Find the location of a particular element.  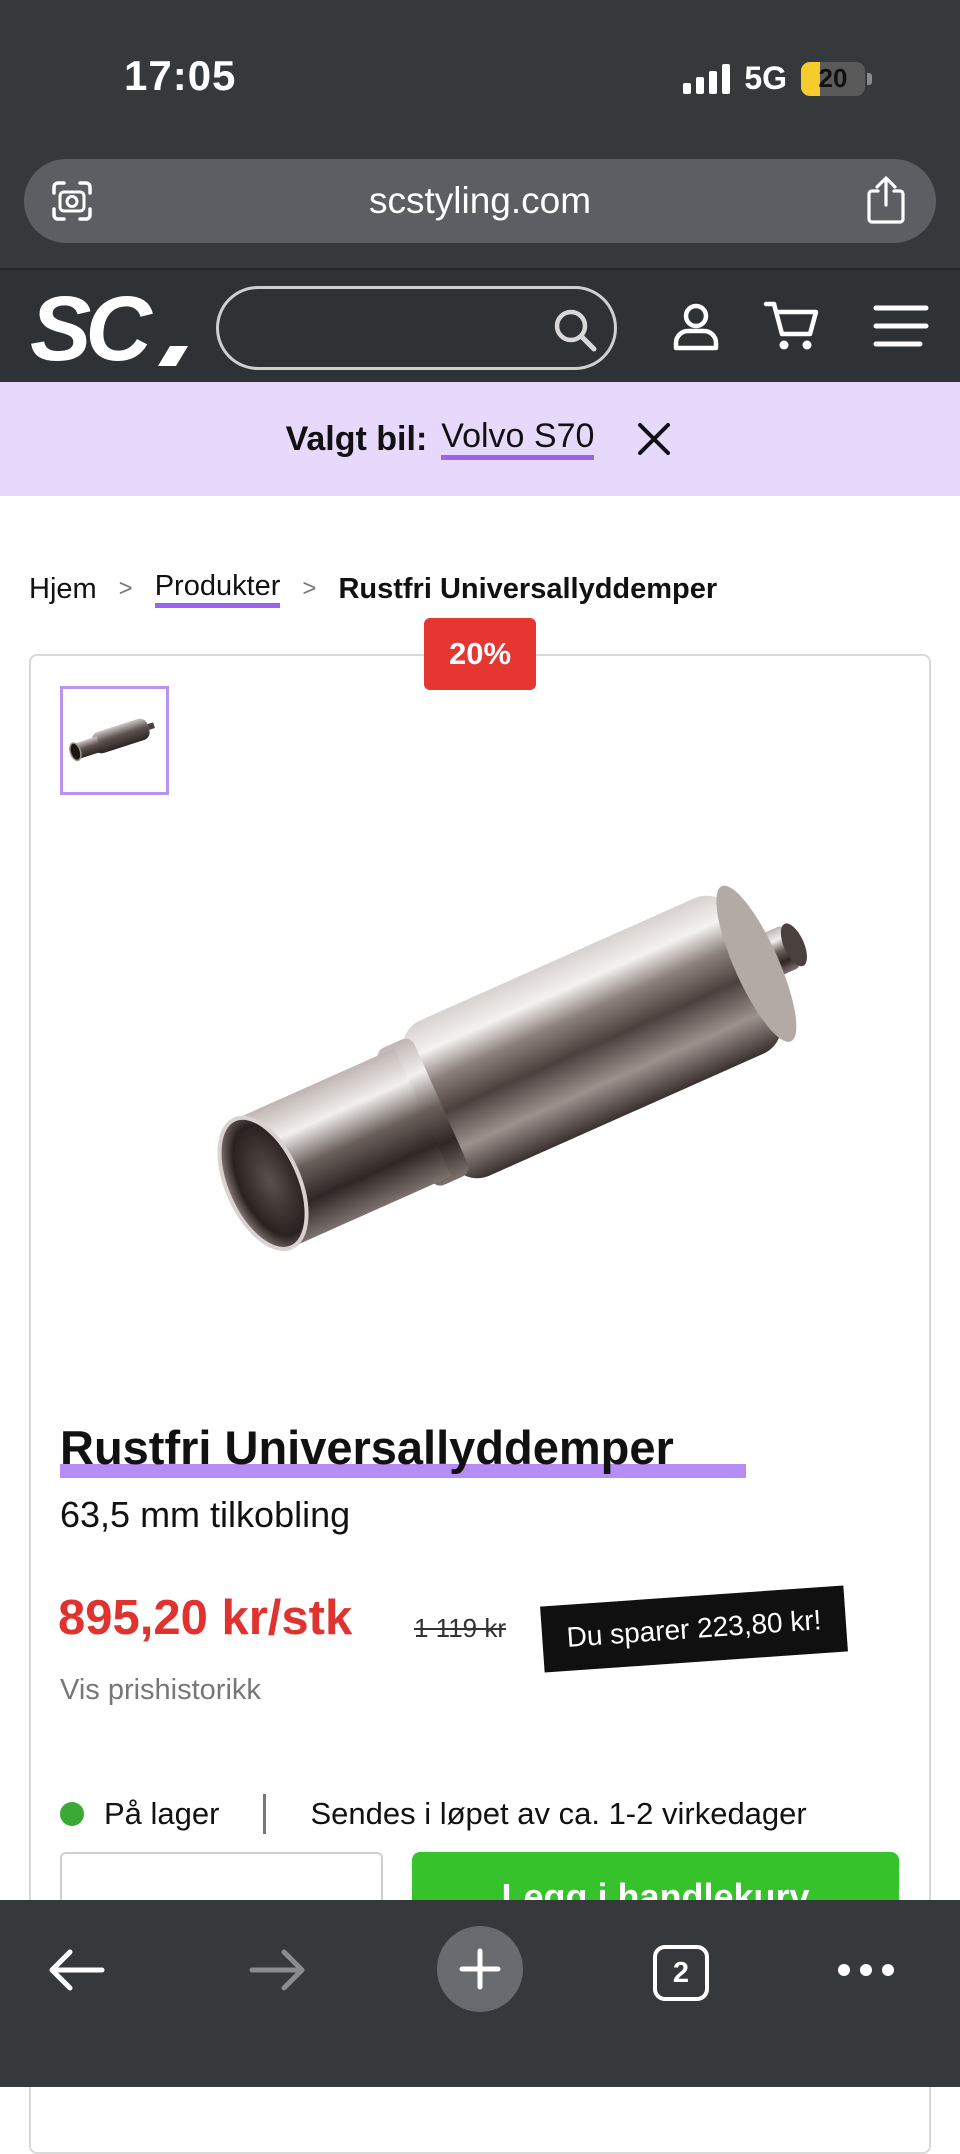

discount-badge: 20% is located at coordinates (480, 654).